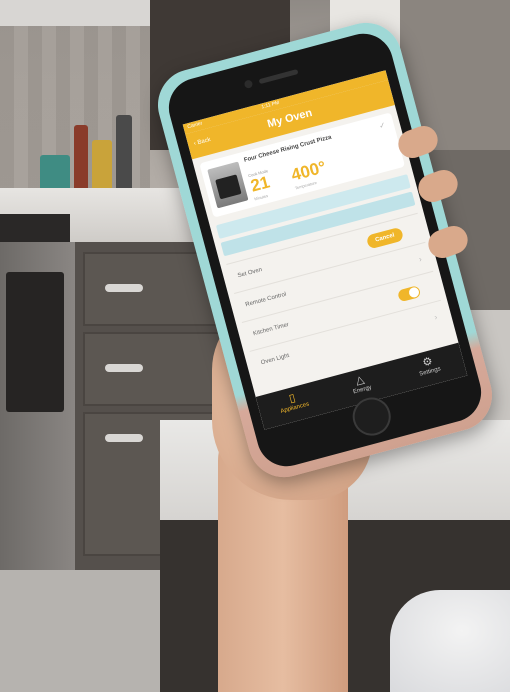  I want to click on oven-range, so click(37, 412).